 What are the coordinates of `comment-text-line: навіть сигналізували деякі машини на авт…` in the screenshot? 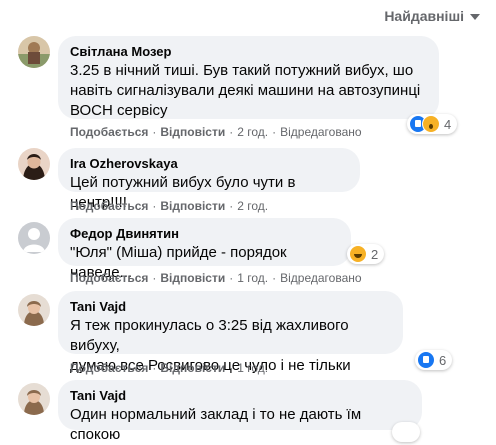 It's located at (245, 90).